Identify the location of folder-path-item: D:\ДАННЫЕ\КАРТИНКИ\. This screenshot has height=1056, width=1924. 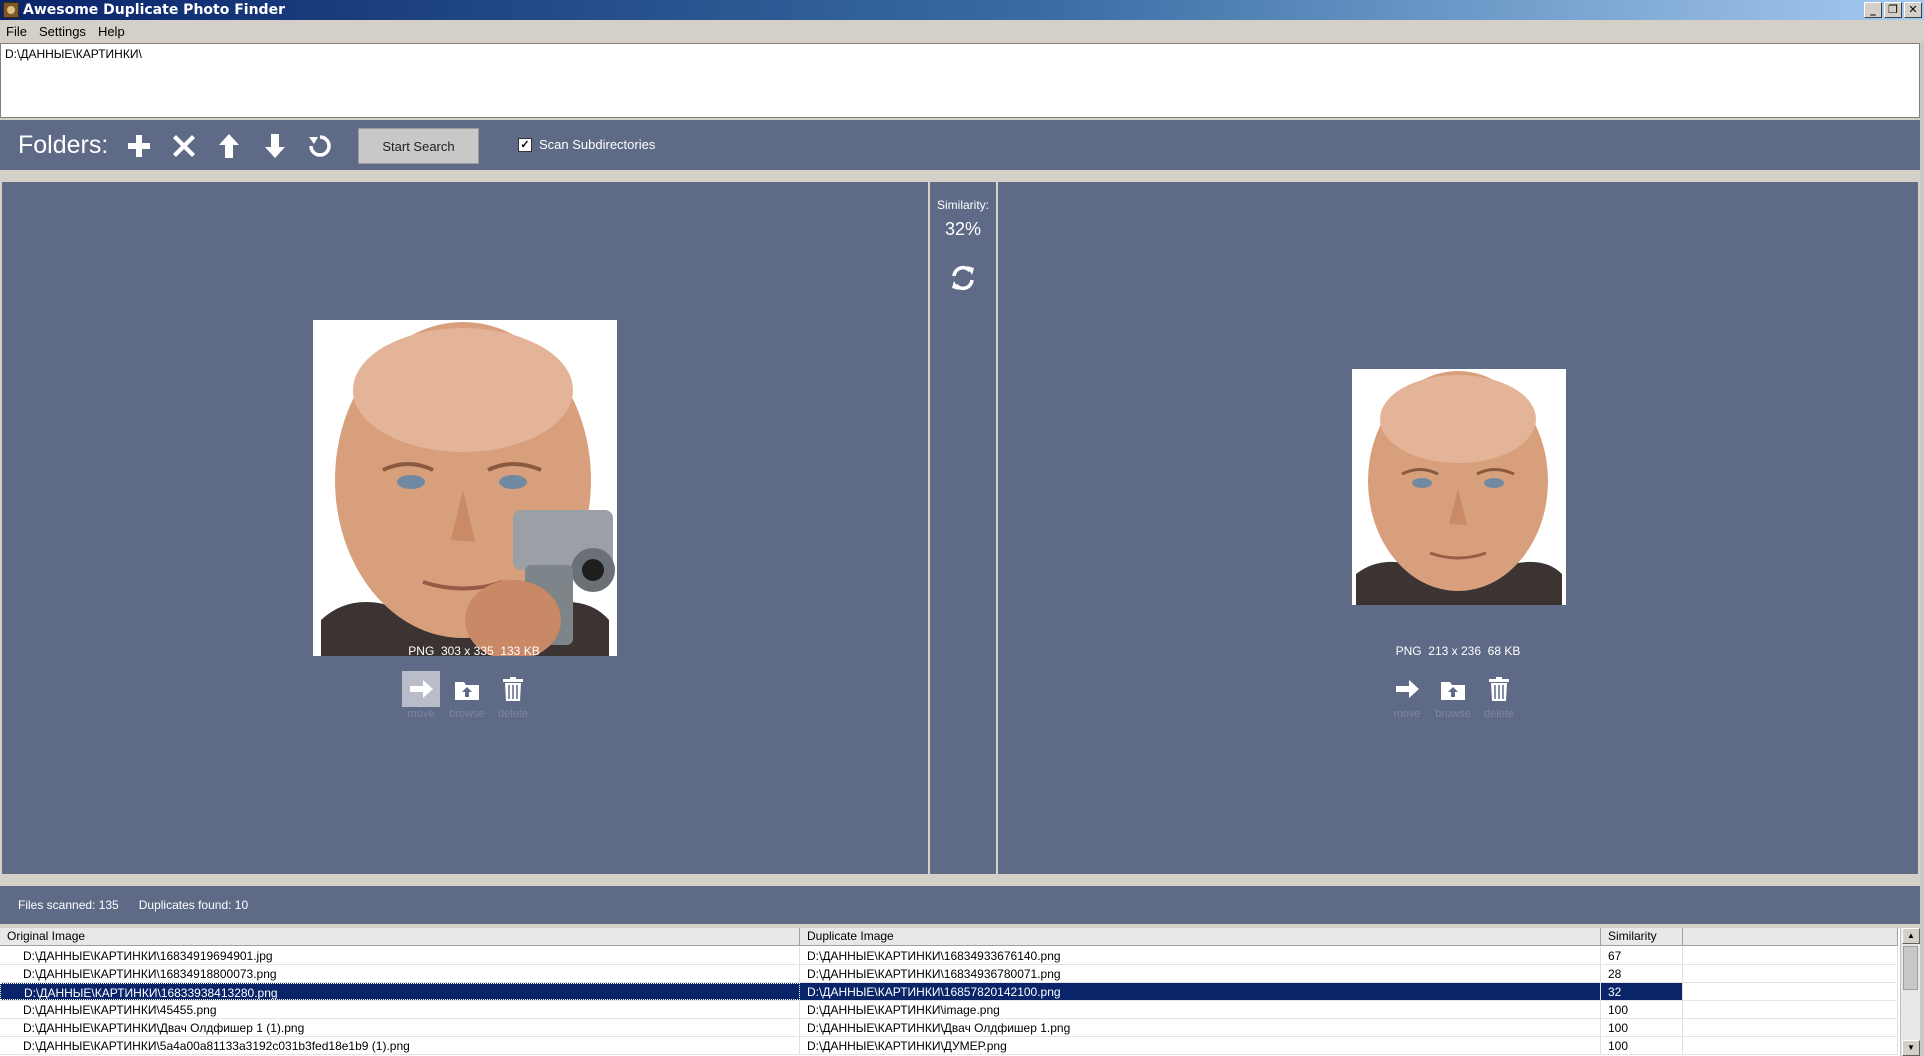
(960, 54).